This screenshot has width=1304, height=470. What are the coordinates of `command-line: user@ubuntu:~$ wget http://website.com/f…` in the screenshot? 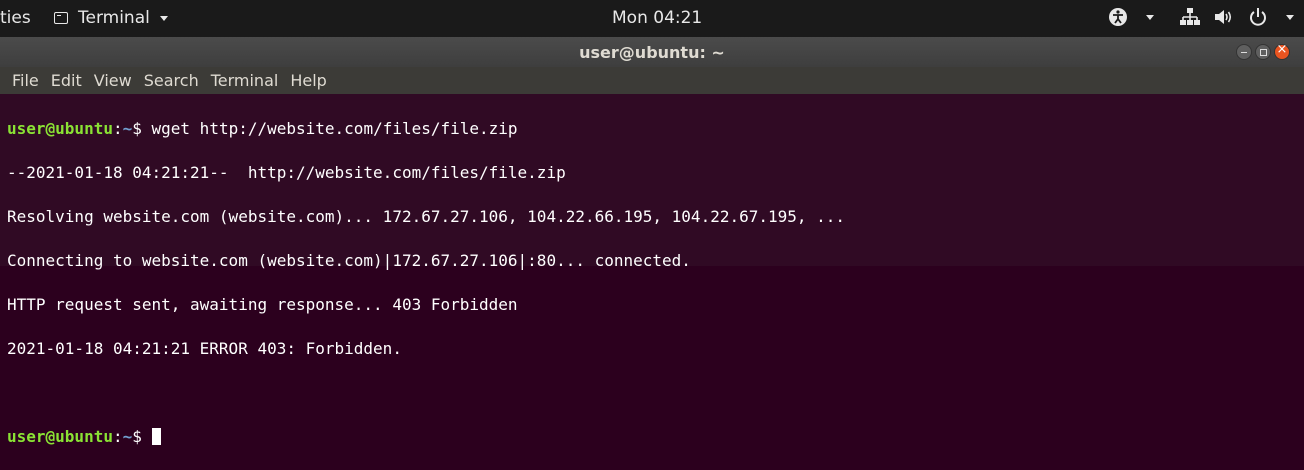 It's located at (655, 129).